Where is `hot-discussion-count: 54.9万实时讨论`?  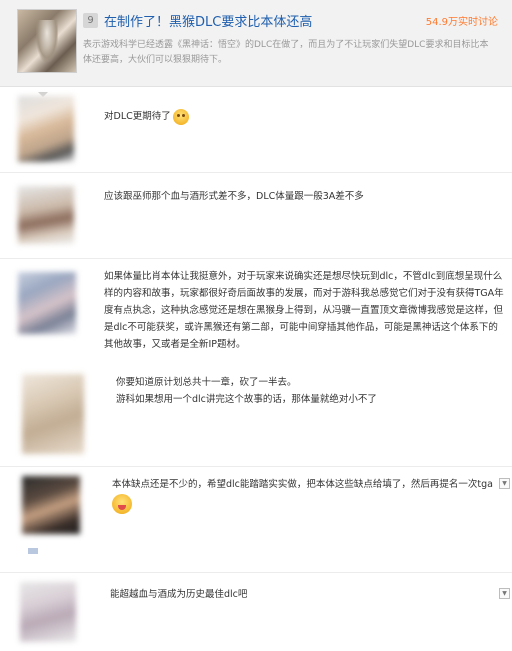
hot-discussion-count: 54.9万实时讨论 is located at coordinates (461, 22).